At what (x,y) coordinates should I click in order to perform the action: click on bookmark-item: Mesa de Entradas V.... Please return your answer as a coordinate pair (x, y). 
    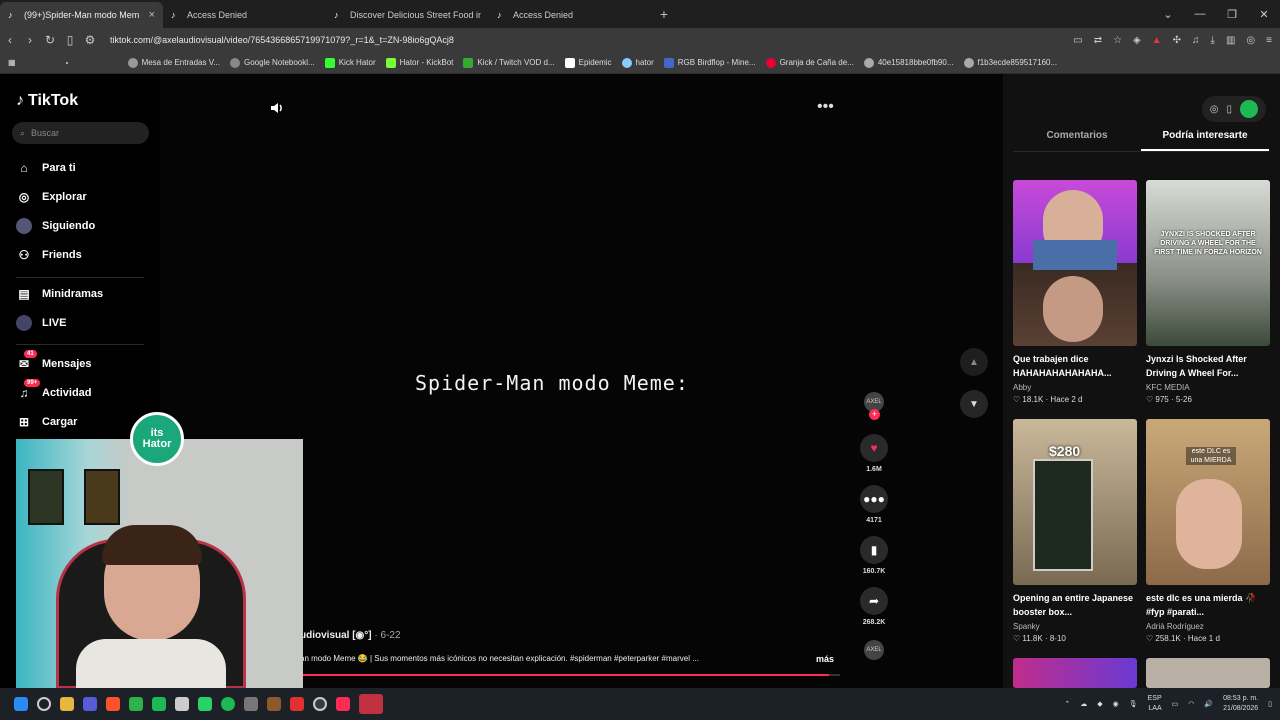
    Looking at the image, I should click on (173, 62).